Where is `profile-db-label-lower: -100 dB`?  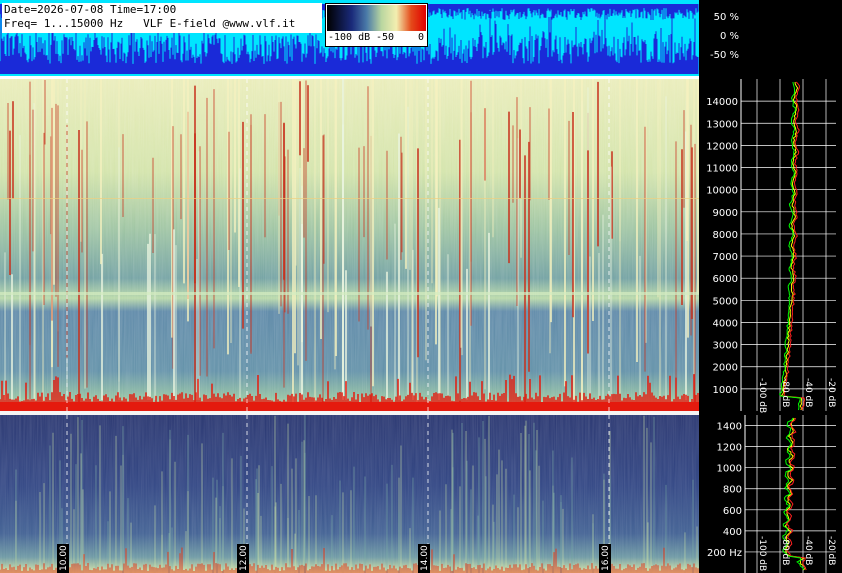
profile-db-label-lower: -100 dB is located at coordinates (762, 553).